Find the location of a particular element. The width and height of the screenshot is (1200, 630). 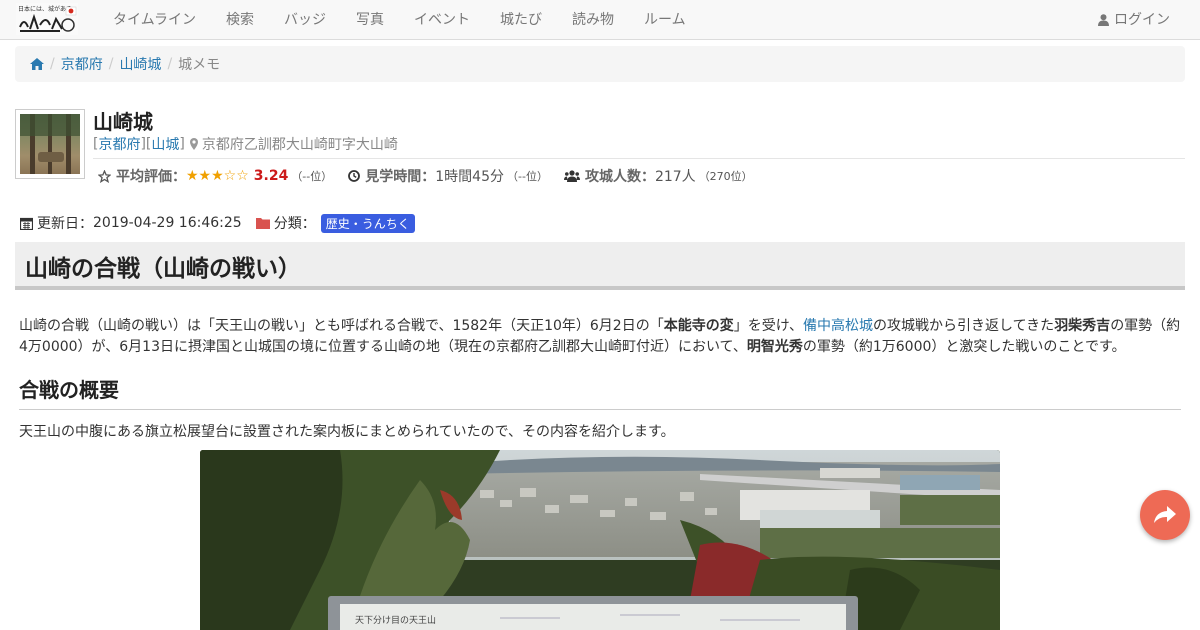

castle-name: 山崎城 is located at coordinates (123, 122).